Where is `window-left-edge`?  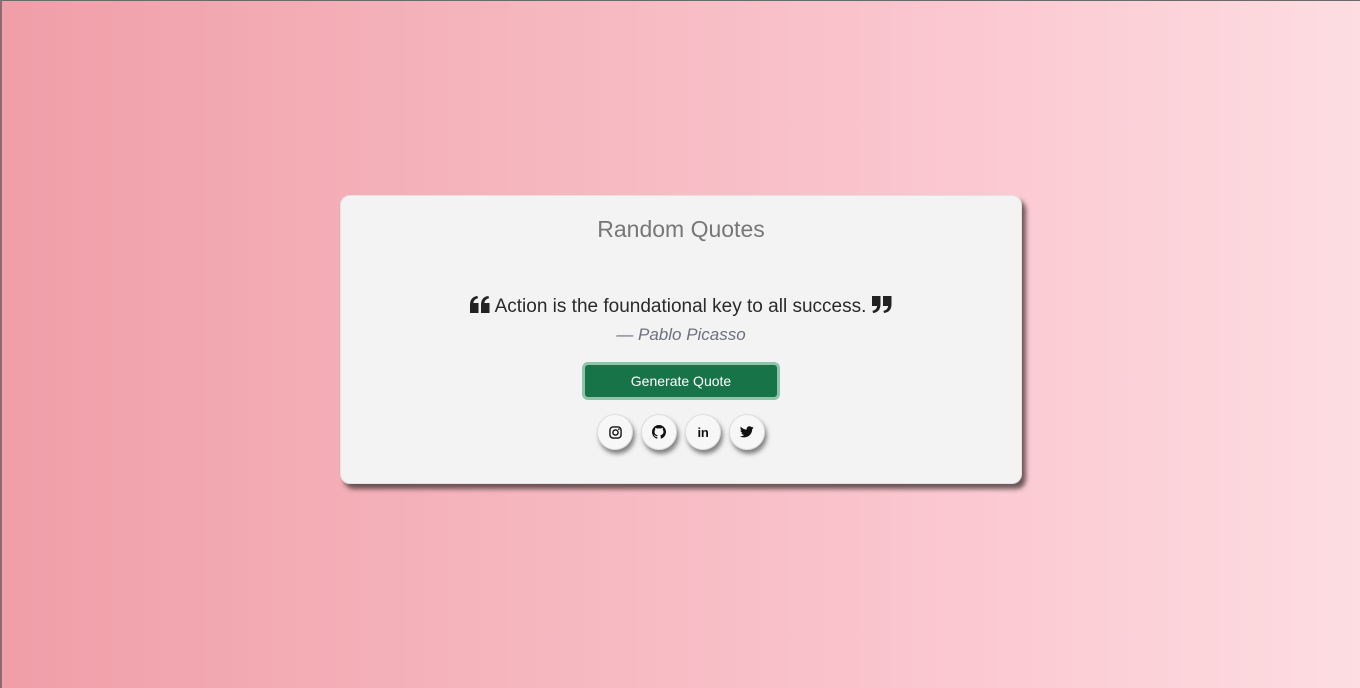 window-left-edge is located at coordinates (1, 344).